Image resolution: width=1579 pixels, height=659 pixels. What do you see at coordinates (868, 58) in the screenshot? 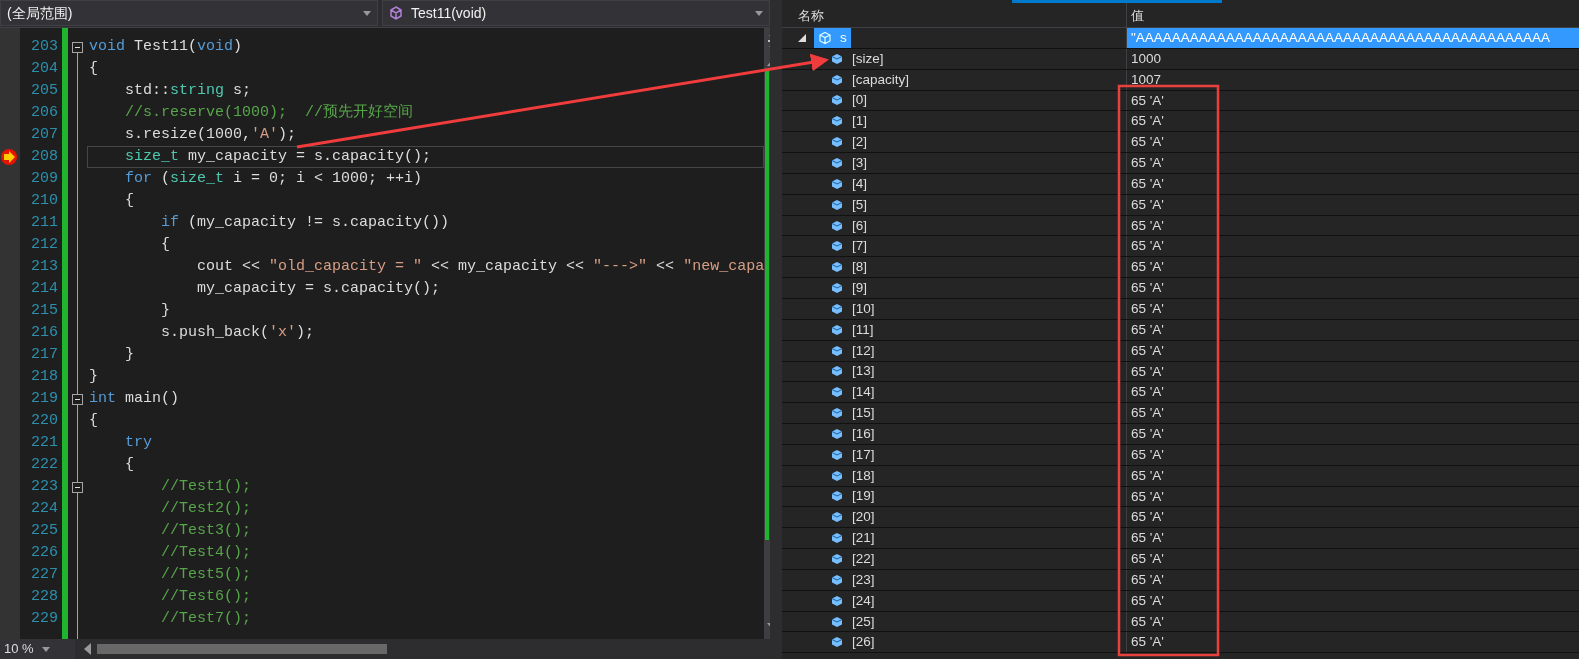
I see `variable-name: [size]` at bounding box center [868, 58].